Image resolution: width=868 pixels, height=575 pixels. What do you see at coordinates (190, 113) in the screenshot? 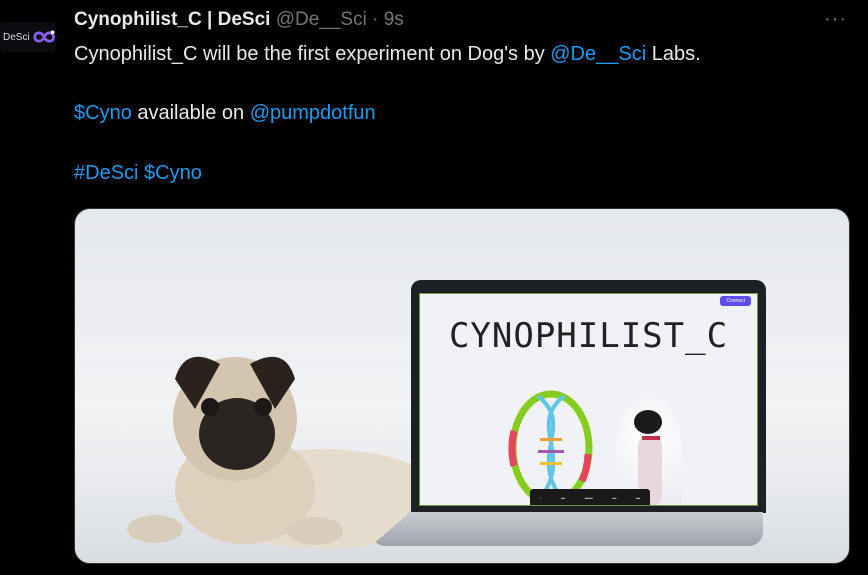
I see `text: available on` at bounding box center [190, 113].